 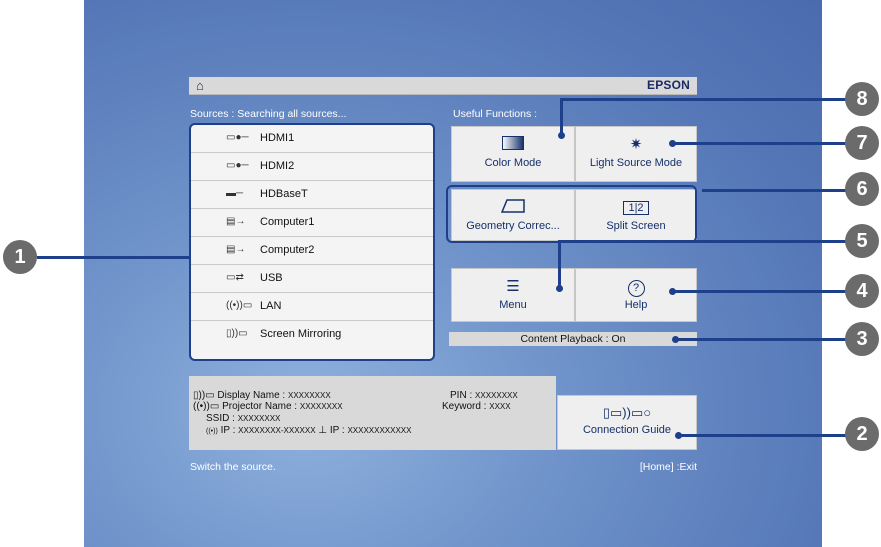 I want to click on projector-name-row: ((•))▭ Projector Name : XXXXXXXX, so click(x=268, y=406).